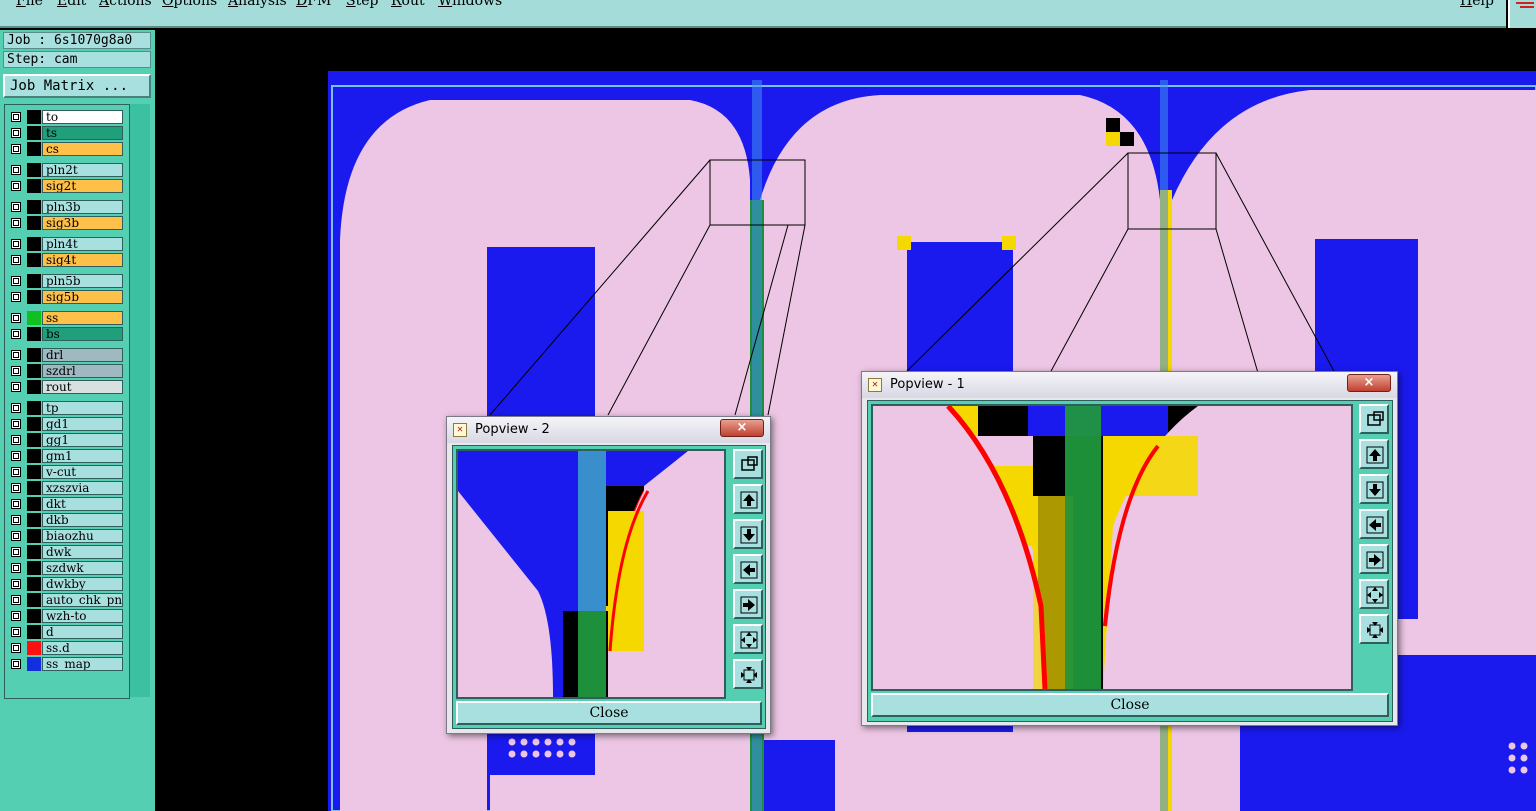 This screenshot has height=811, width=1536. I want to click on layer-row: v-cut, so click(67, 472).